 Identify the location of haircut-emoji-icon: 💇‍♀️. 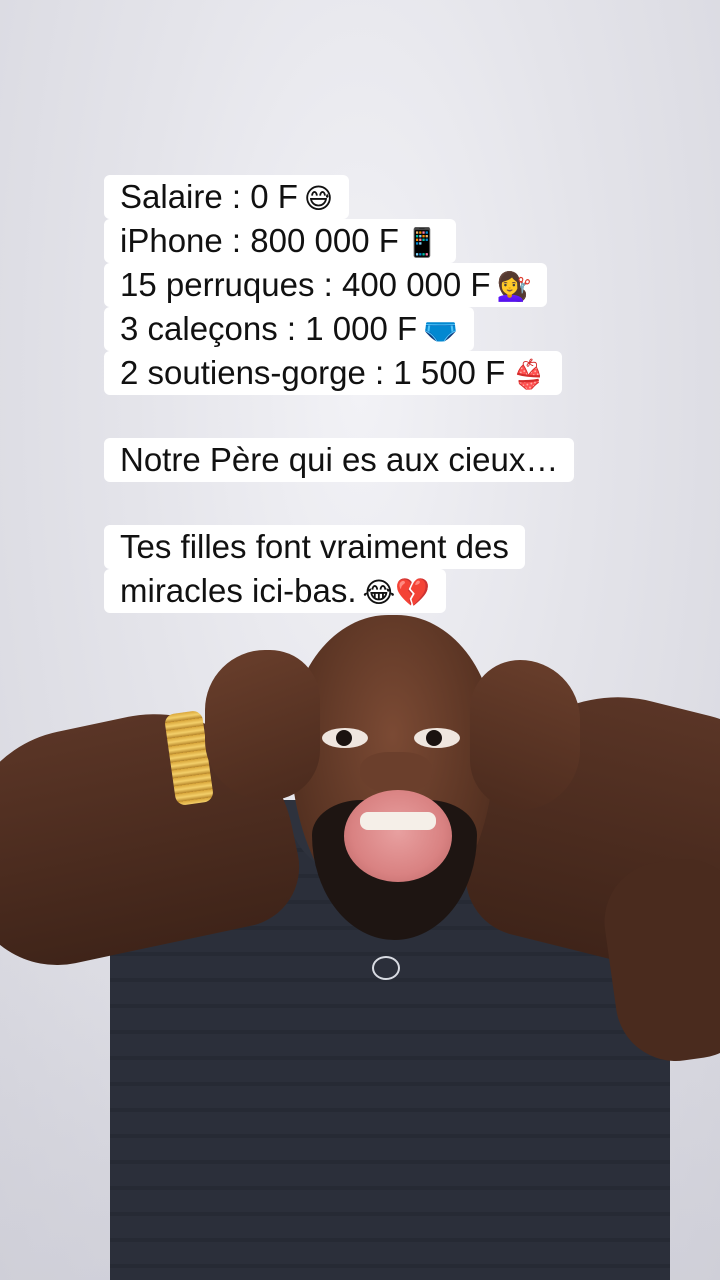
(514, 286).